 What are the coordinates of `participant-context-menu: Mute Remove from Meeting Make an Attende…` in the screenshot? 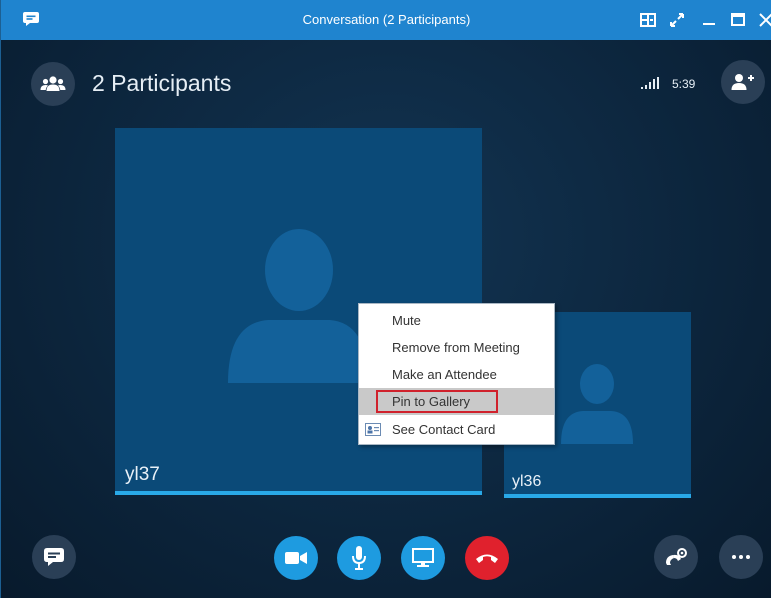 It's located at (456, 374).